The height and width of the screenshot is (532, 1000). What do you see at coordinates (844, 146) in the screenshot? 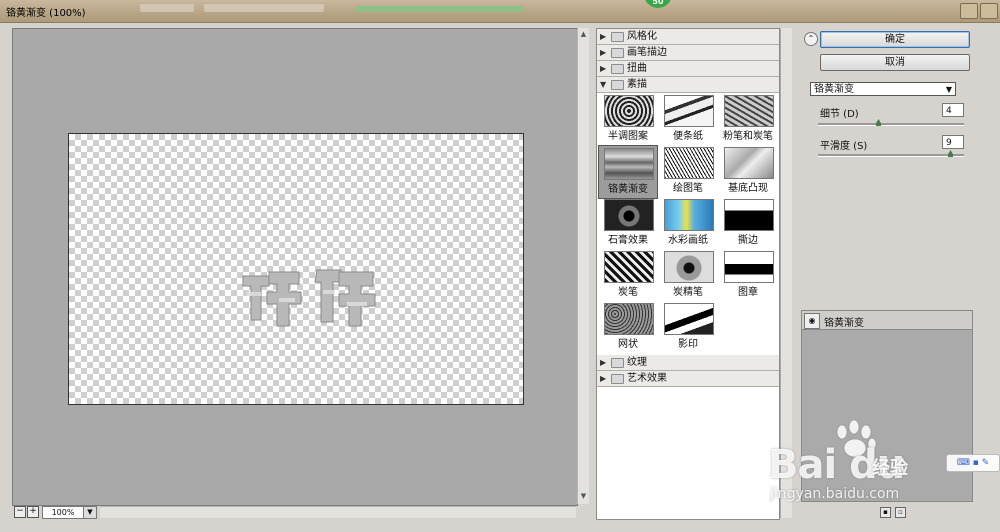
I see `smoothness-label: 平滑度 (S)` at bounding box center [844, 146].